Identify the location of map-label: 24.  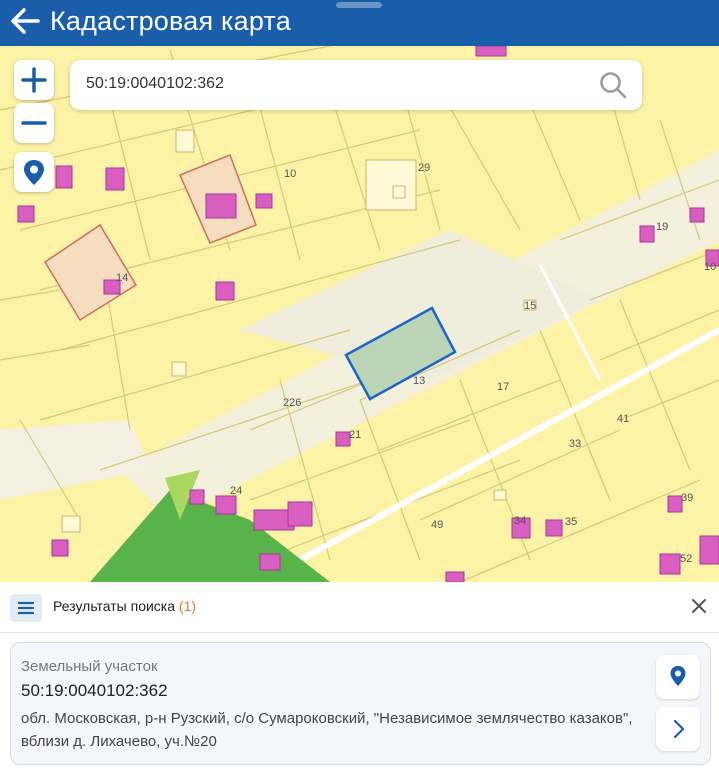
(236, 491).